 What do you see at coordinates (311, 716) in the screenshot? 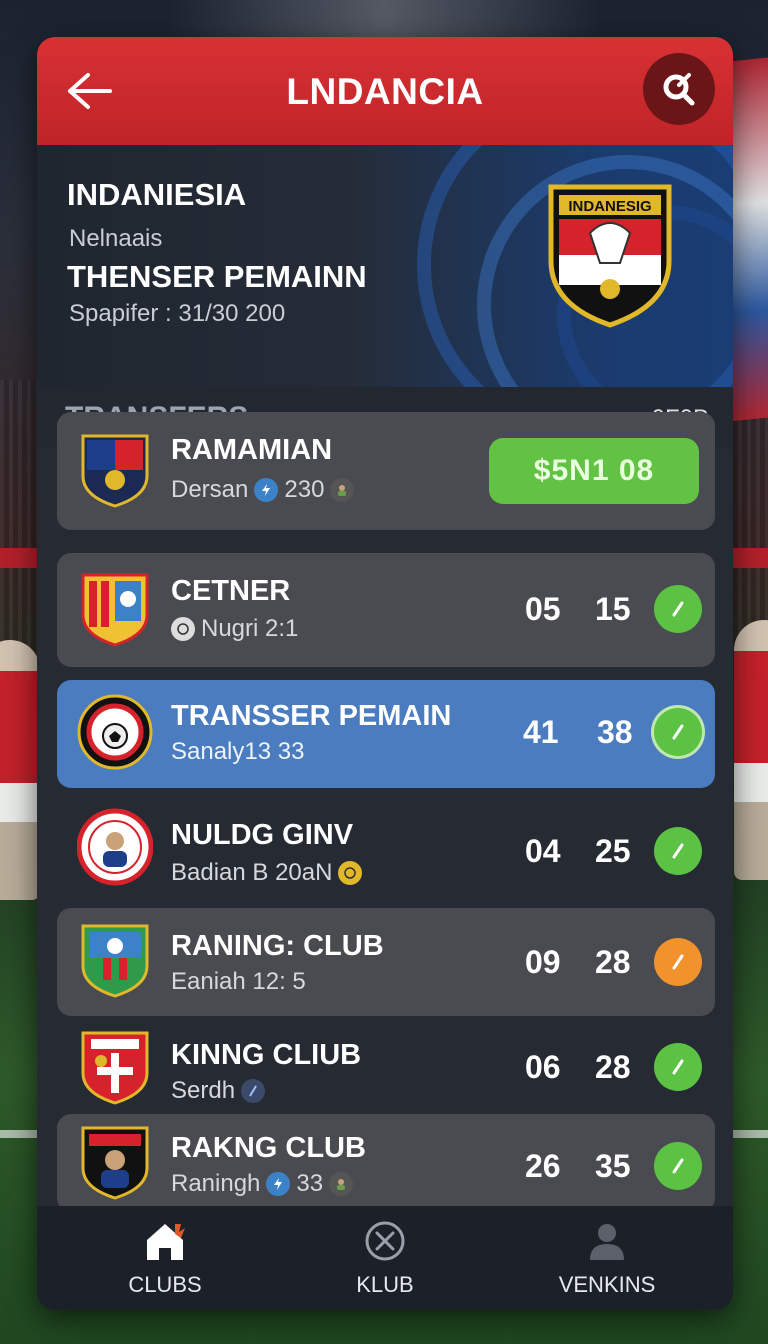
I see `club-name: TRANSSER PEMAIN` at bounding box center [311, 716].